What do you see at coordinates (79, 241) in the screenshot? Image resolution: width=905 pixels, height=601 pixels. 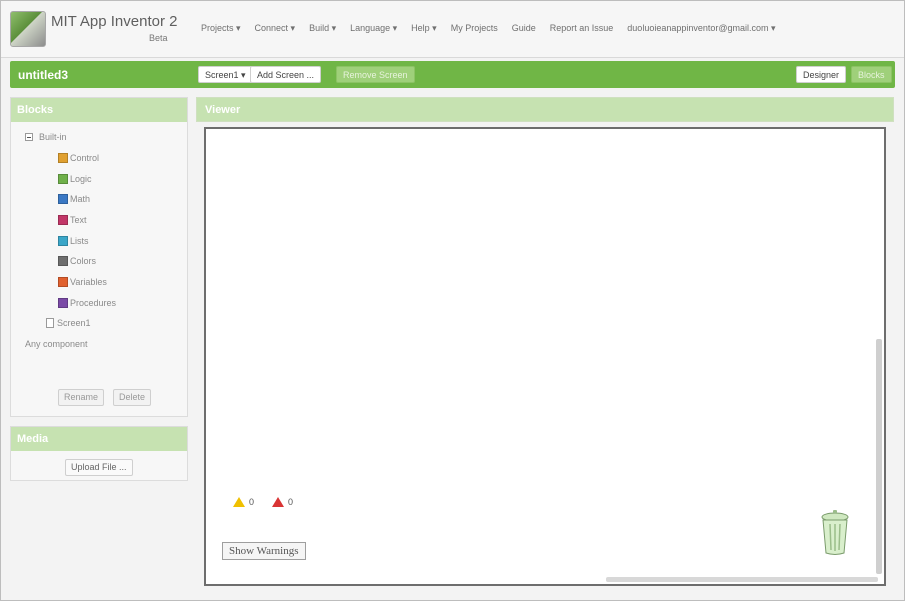 I see `block-category-label: Lists` at bounding box center [79, 241].